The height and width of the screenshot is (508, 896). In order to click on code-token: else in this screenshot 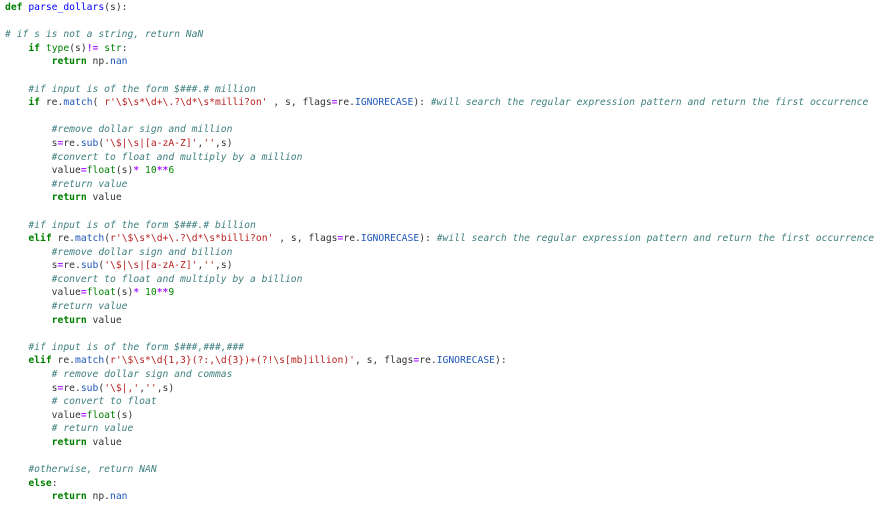, I will do `click(40, 483)`.